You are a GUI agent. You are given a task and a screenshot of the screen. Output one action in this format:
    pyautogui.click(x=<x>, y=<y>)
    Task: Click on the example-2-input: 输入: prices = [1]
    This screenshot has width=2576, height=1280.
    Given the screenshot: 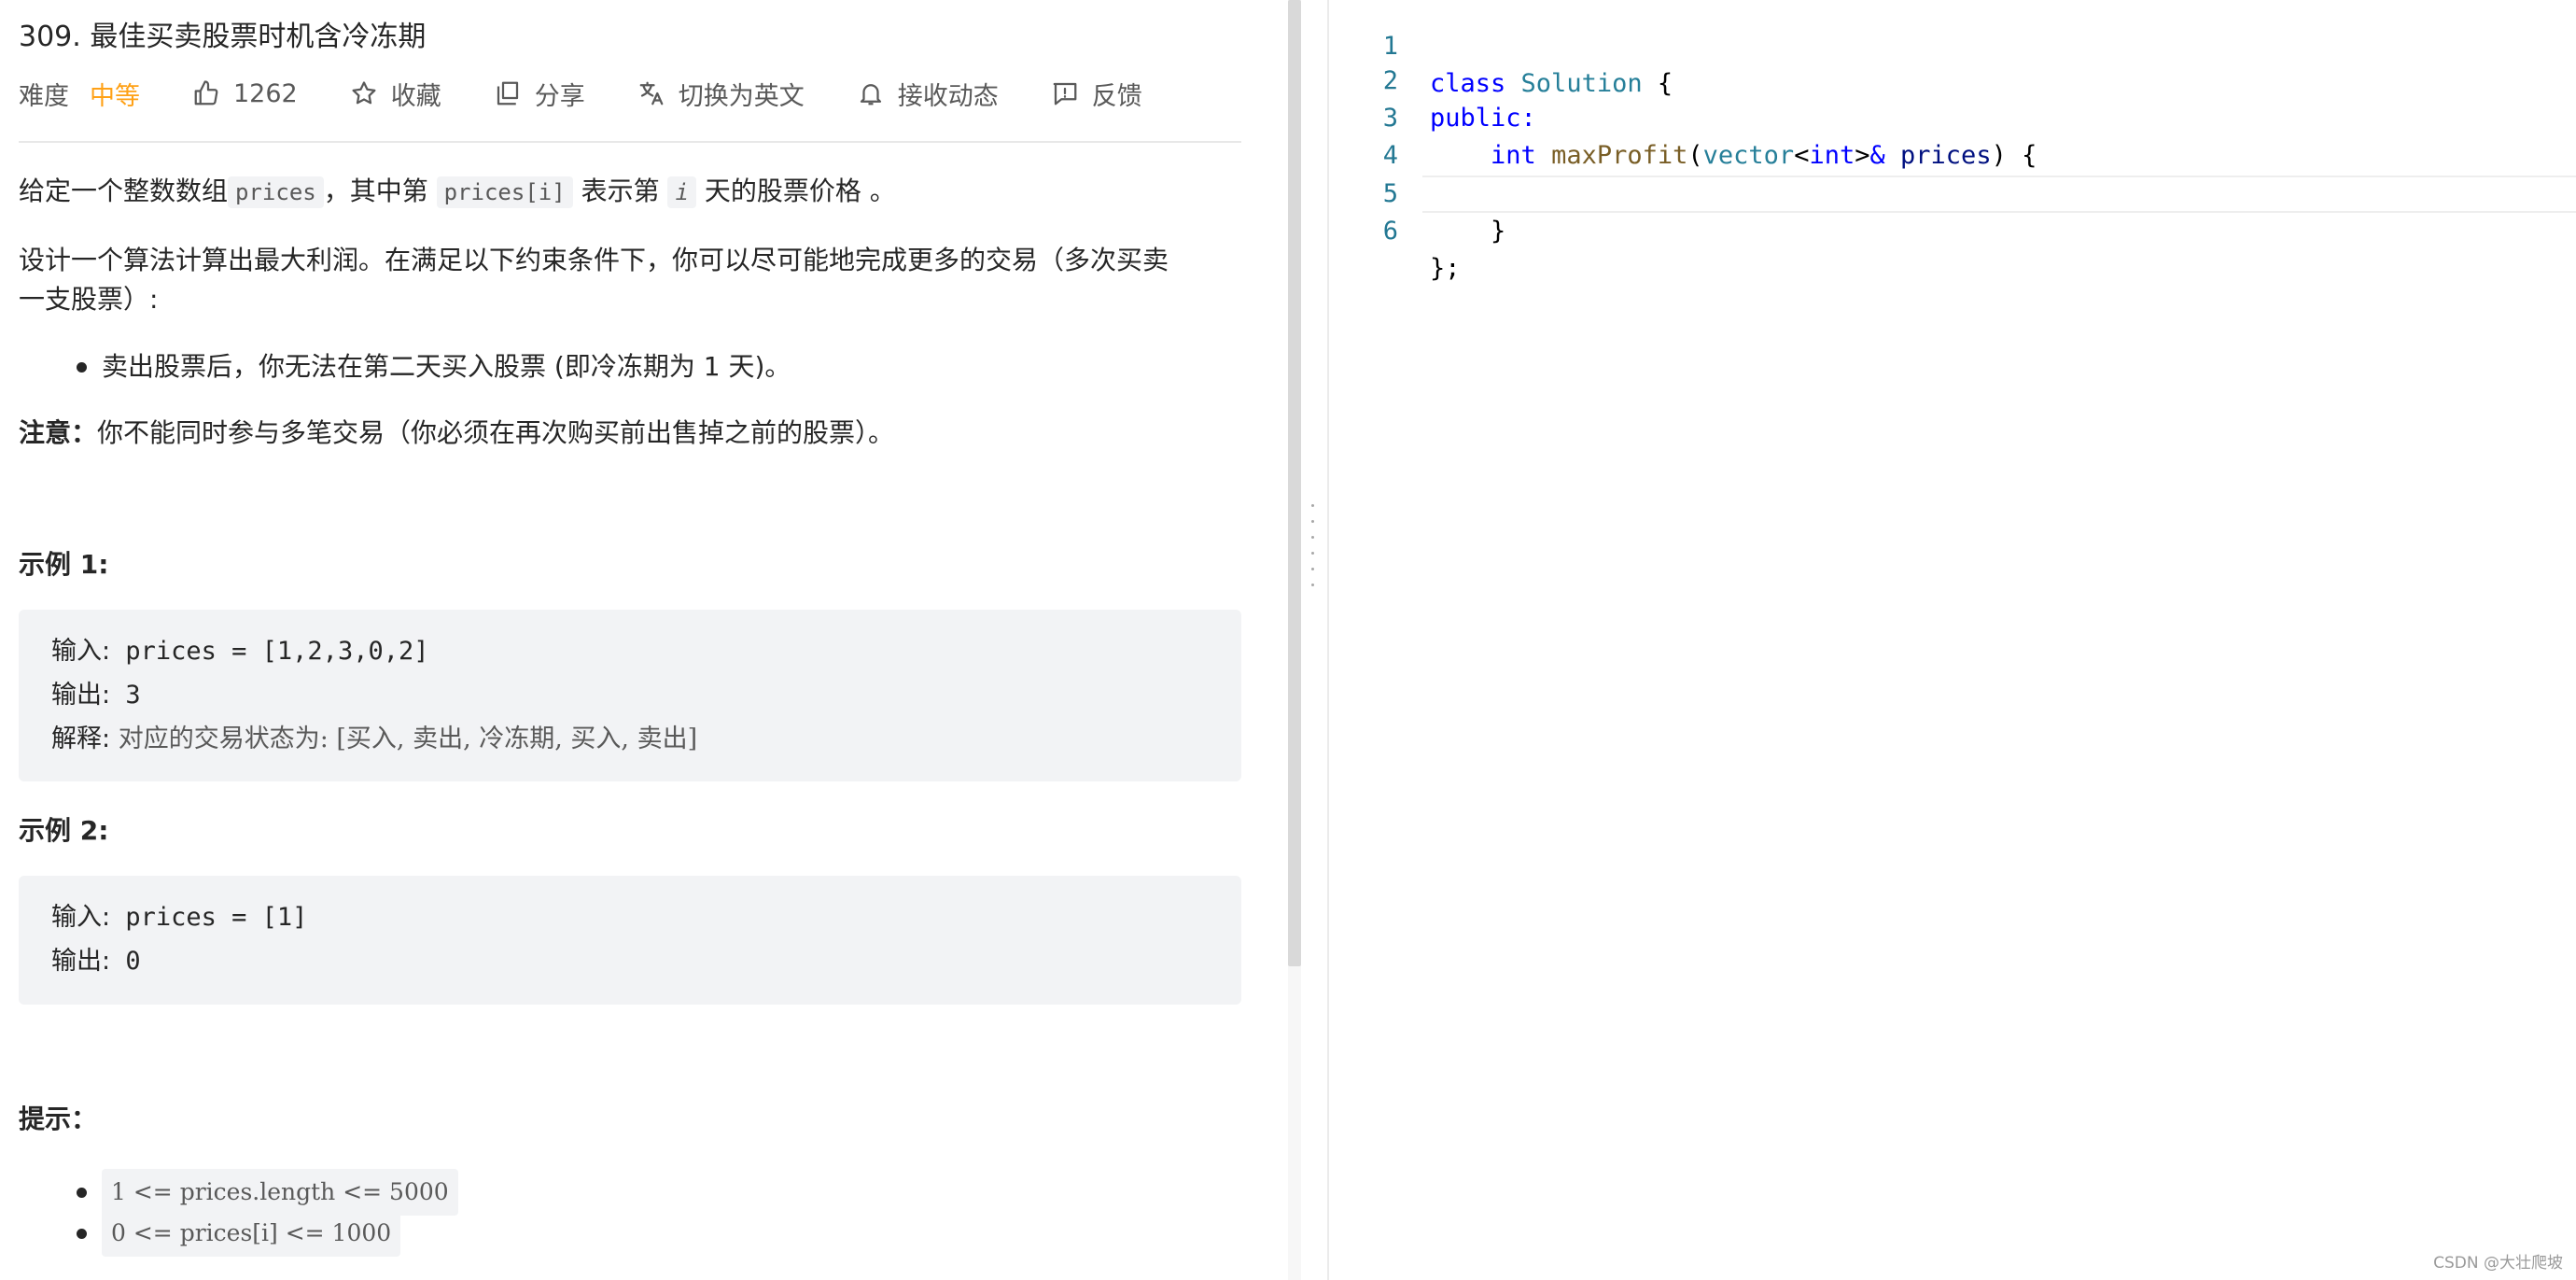 What is the action you would take?
    pyautogui.click(x=179, y=917)
    